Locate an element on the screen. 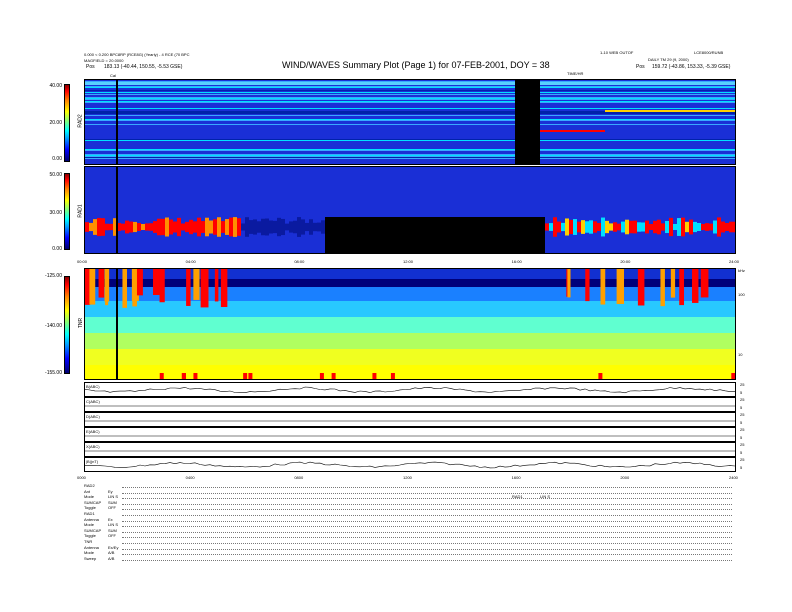 This screenshot has width=792, height=612. time-axis-top-tick-label: 16:00 is located at coordinates (516, 261).